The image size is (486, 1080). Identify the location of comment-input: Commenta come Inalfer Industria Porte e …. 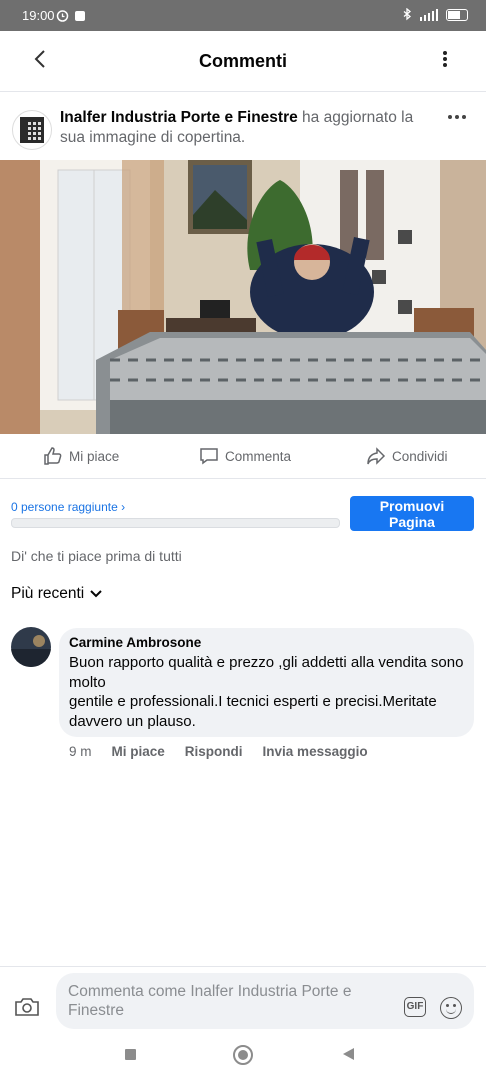
(265, 1001).